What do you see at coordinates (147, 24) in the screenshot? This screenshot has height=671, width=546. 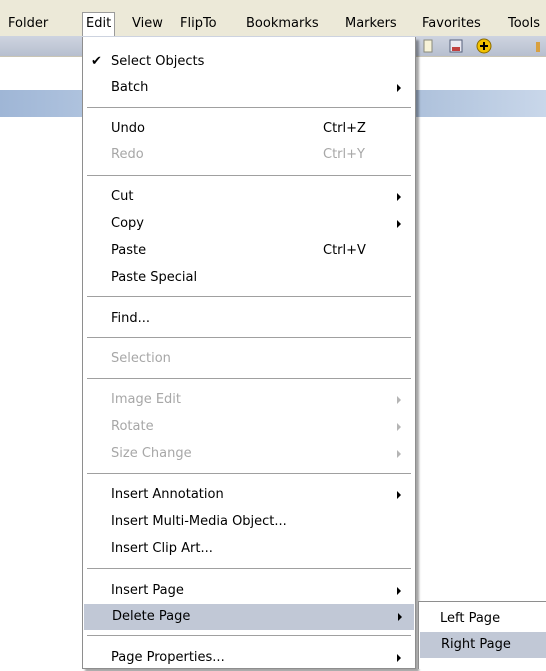 I see `menu-view: View` at bounding box center [147, 24].